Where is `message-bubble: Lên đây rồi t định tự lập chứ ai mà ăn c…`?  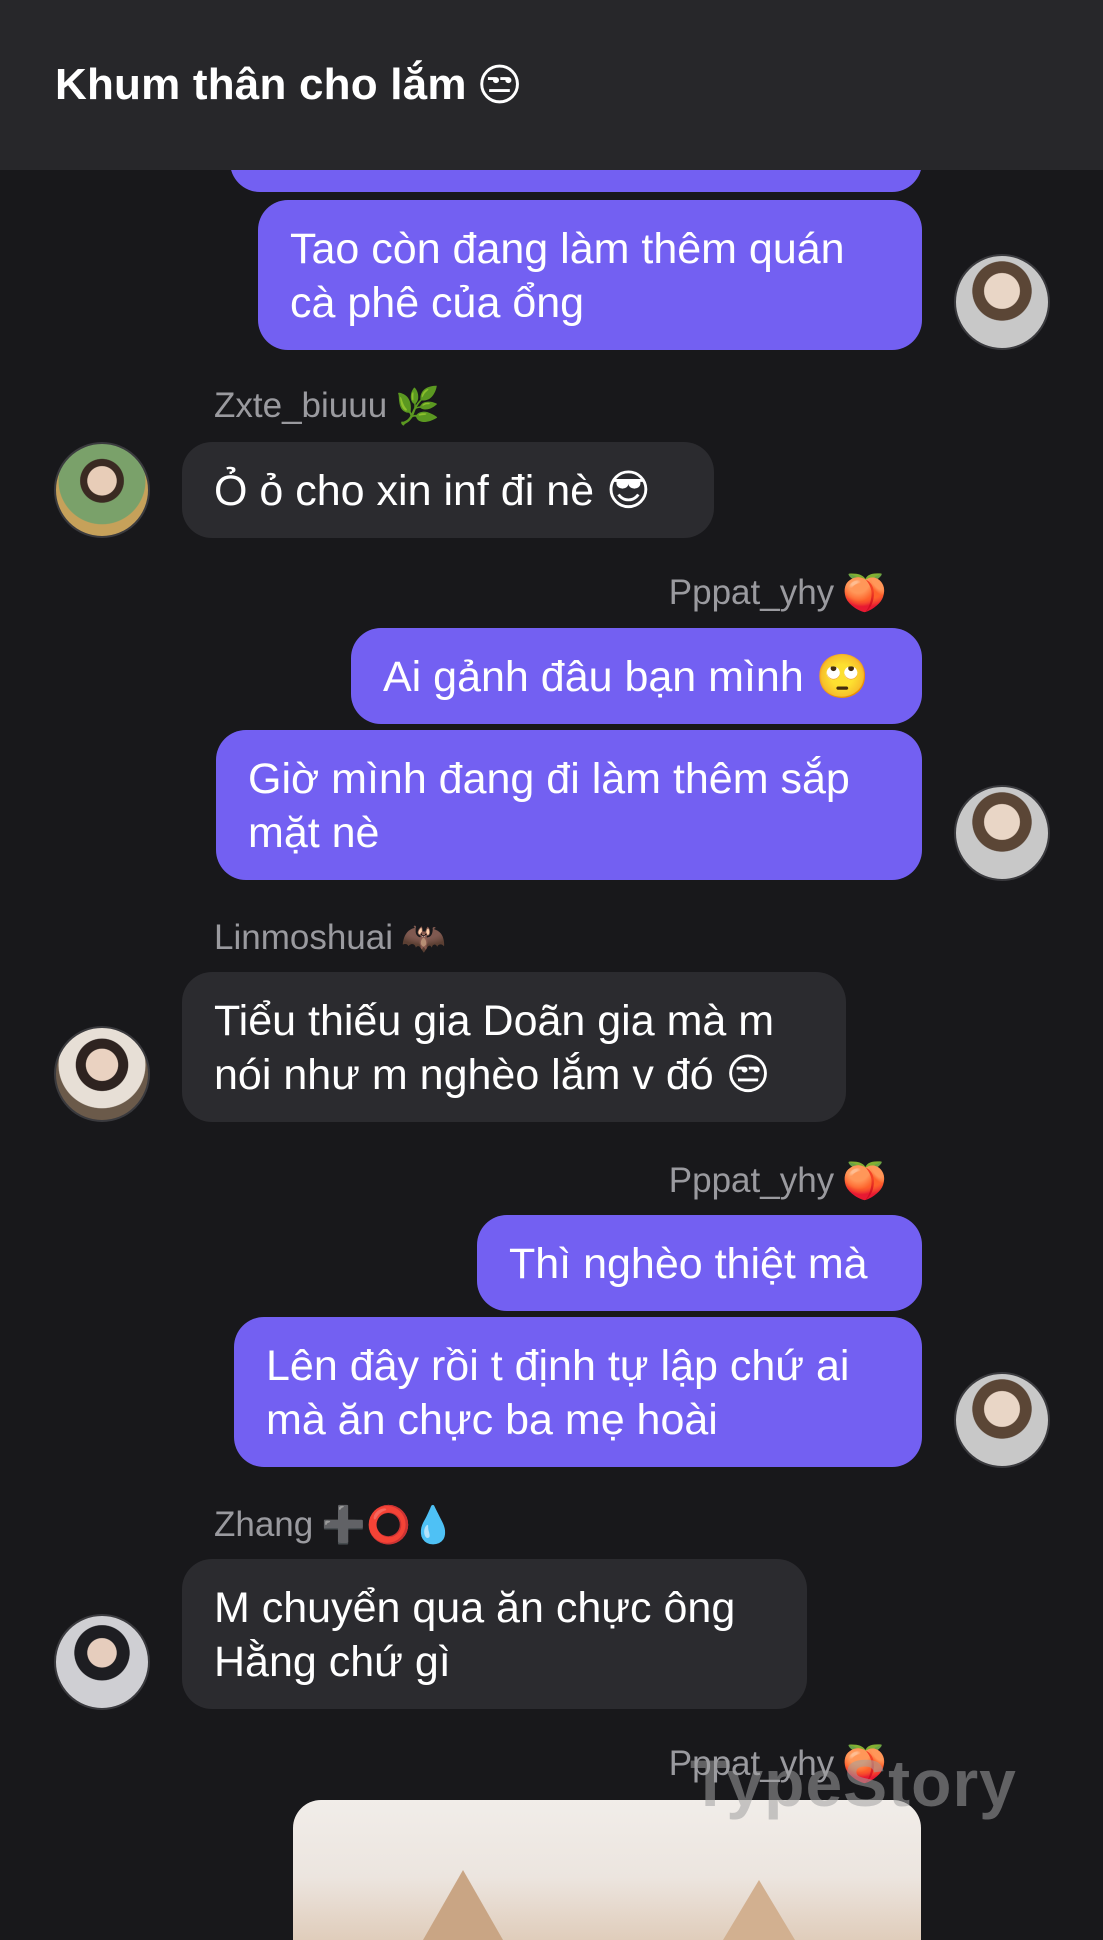
message-bubble: Lên đây rồi t định tự lập chứ ai mà ăn c… is located at coordinates (578, 1392).